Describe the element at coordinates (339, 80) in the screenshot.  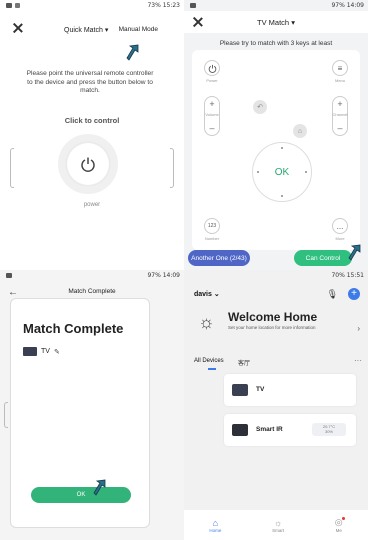
I see `menu-label: Menu` at that location.